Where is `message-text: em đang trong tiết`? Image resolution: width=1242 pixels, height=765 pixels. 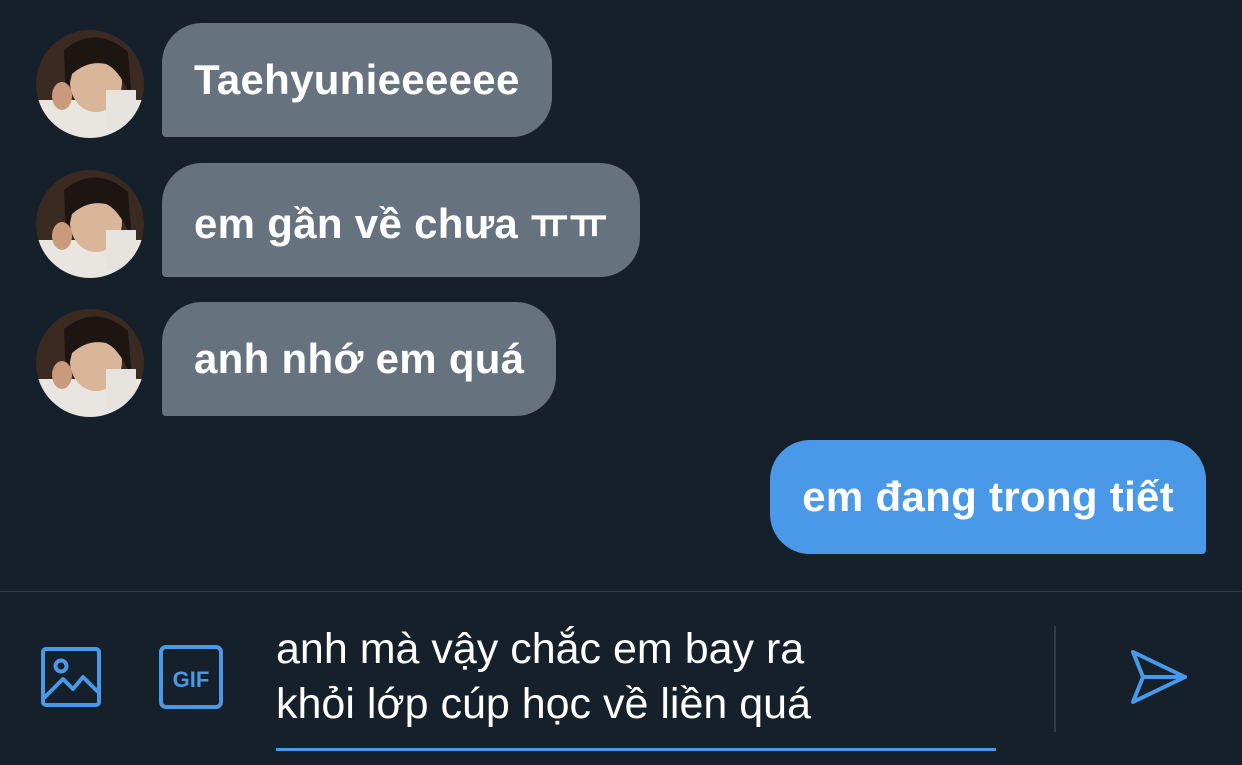 message-text: em đang trong tiết is located at coordinates (988, 496).